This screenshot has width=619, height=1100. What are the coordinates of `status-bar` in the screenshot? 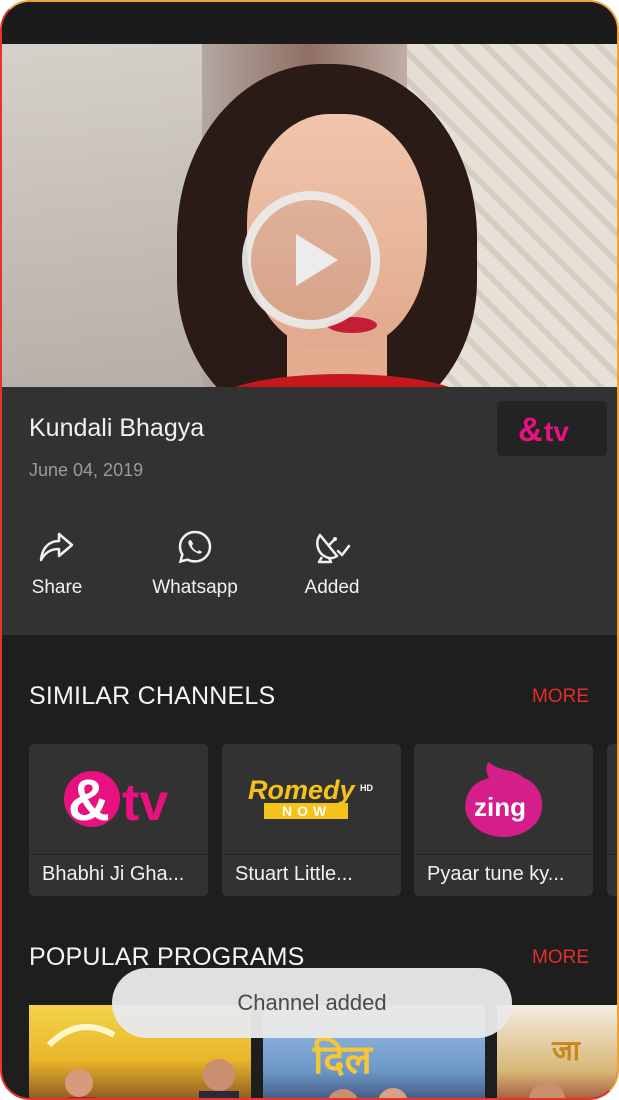 It's located at (309, 23).